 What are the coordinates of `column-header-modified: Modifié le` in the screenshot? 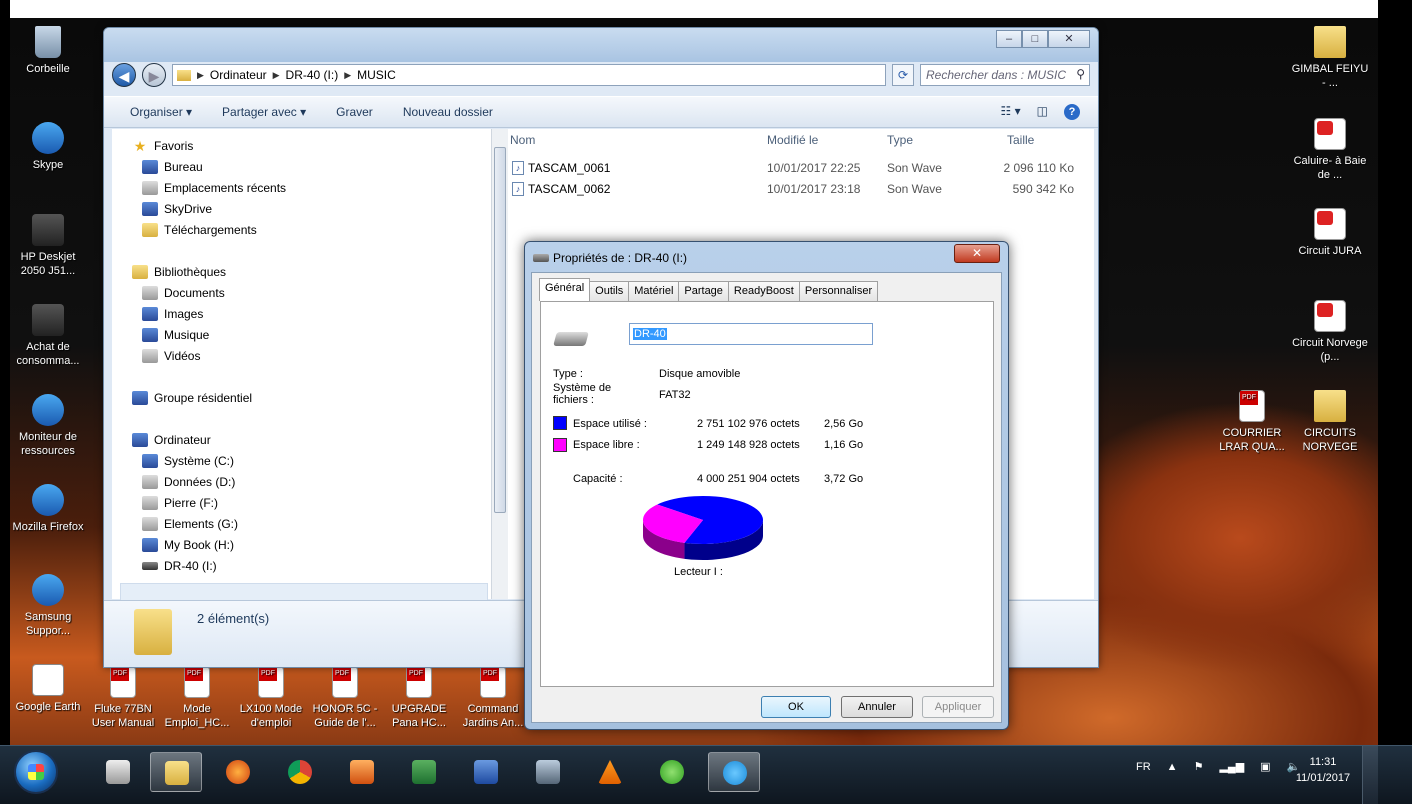 It's located at (792, 145).